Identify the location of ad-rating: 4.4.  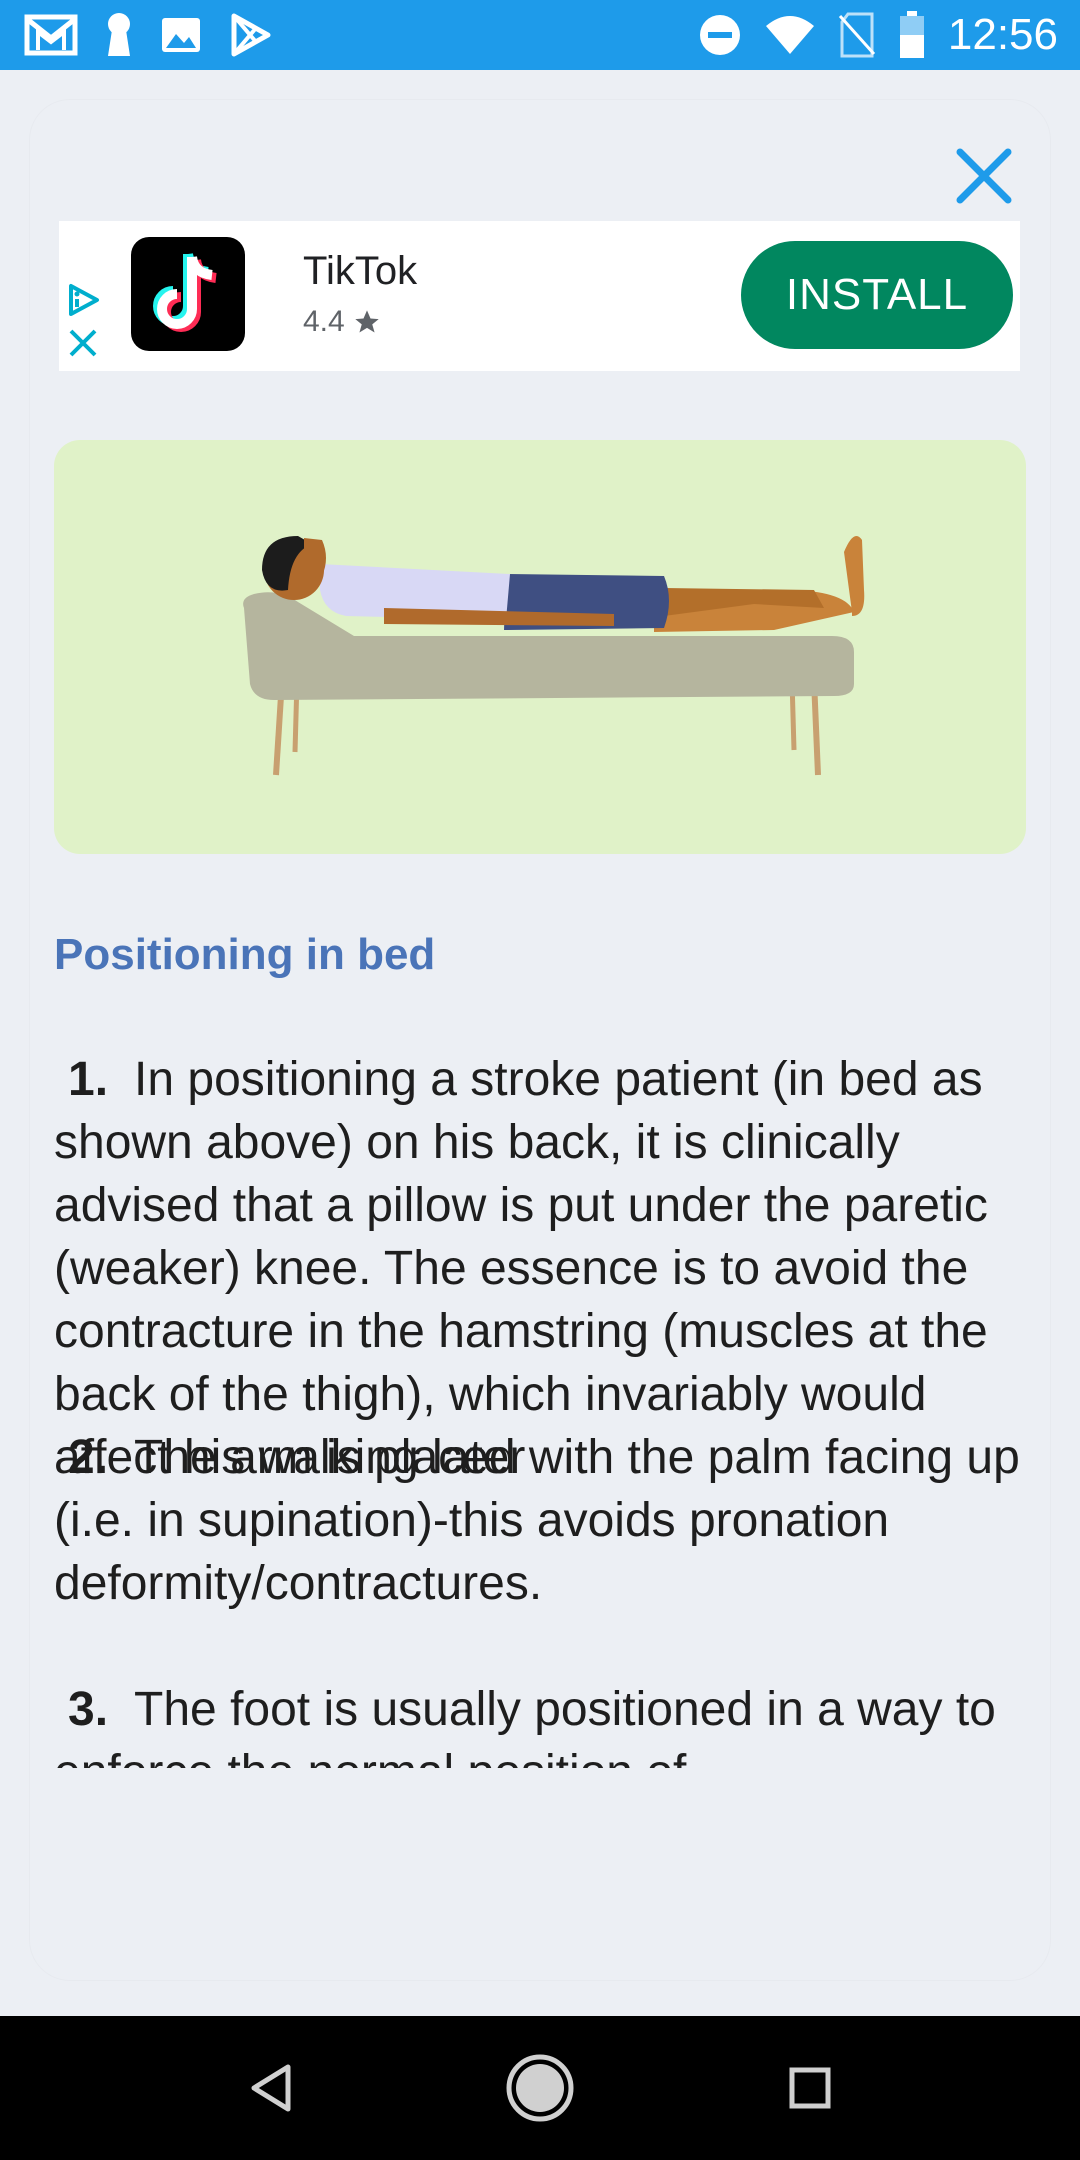
(342, 322).